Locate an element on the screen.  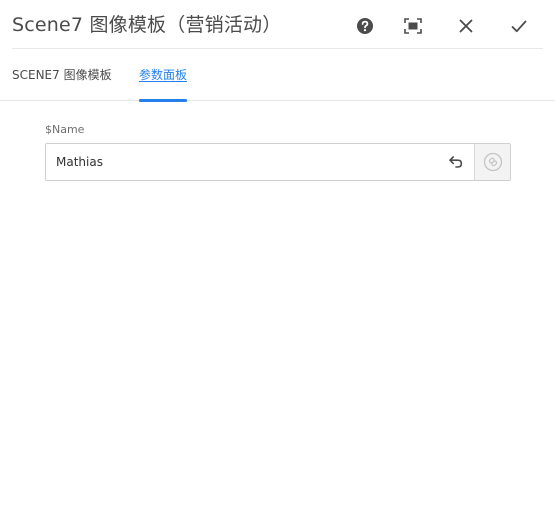
fullscreen-icon is located at coordinates (413, 26).